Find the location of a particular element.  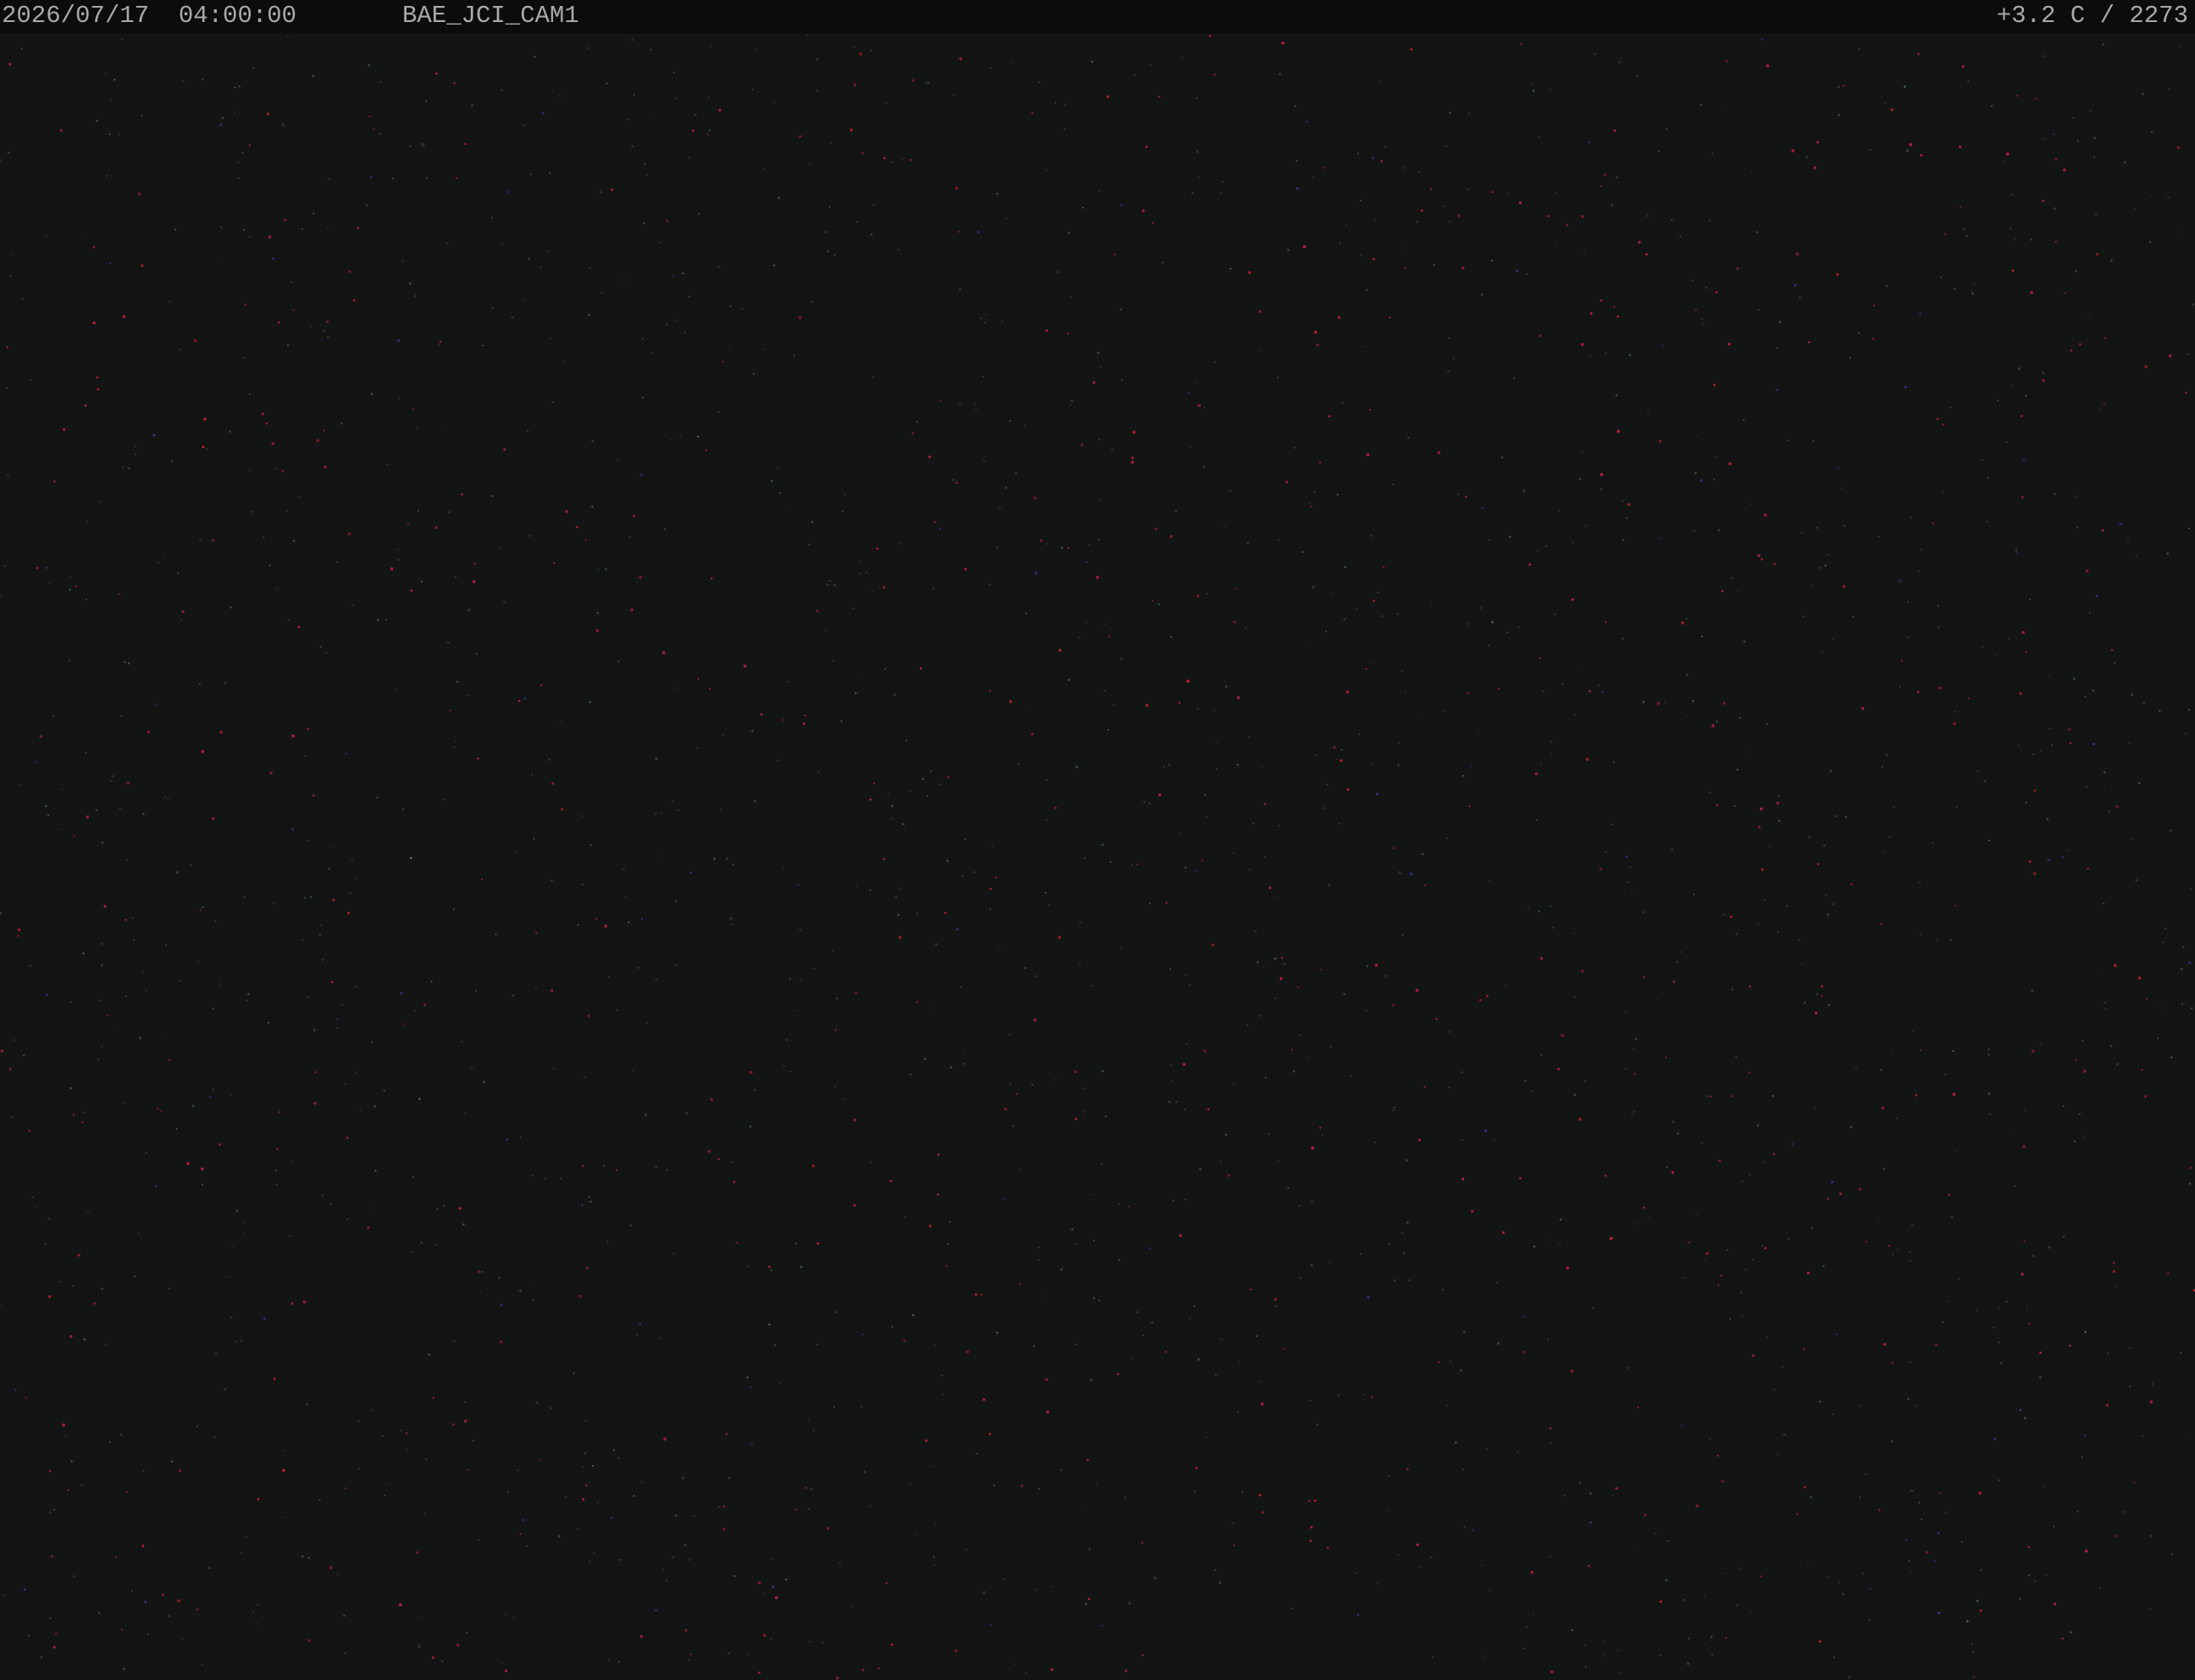

temperature-readout: +3.2 C / 2273 is located at coordinates (2092, 16).